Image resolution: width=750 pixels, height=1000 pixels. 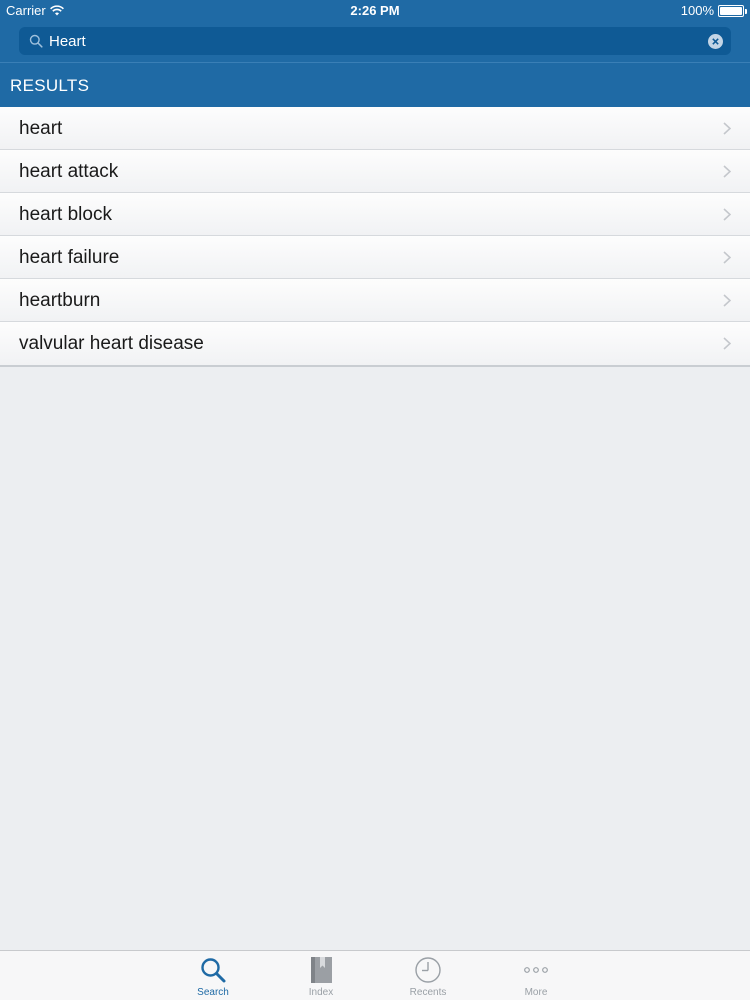 I want to click on search-bar, so click(x=375, y=41).